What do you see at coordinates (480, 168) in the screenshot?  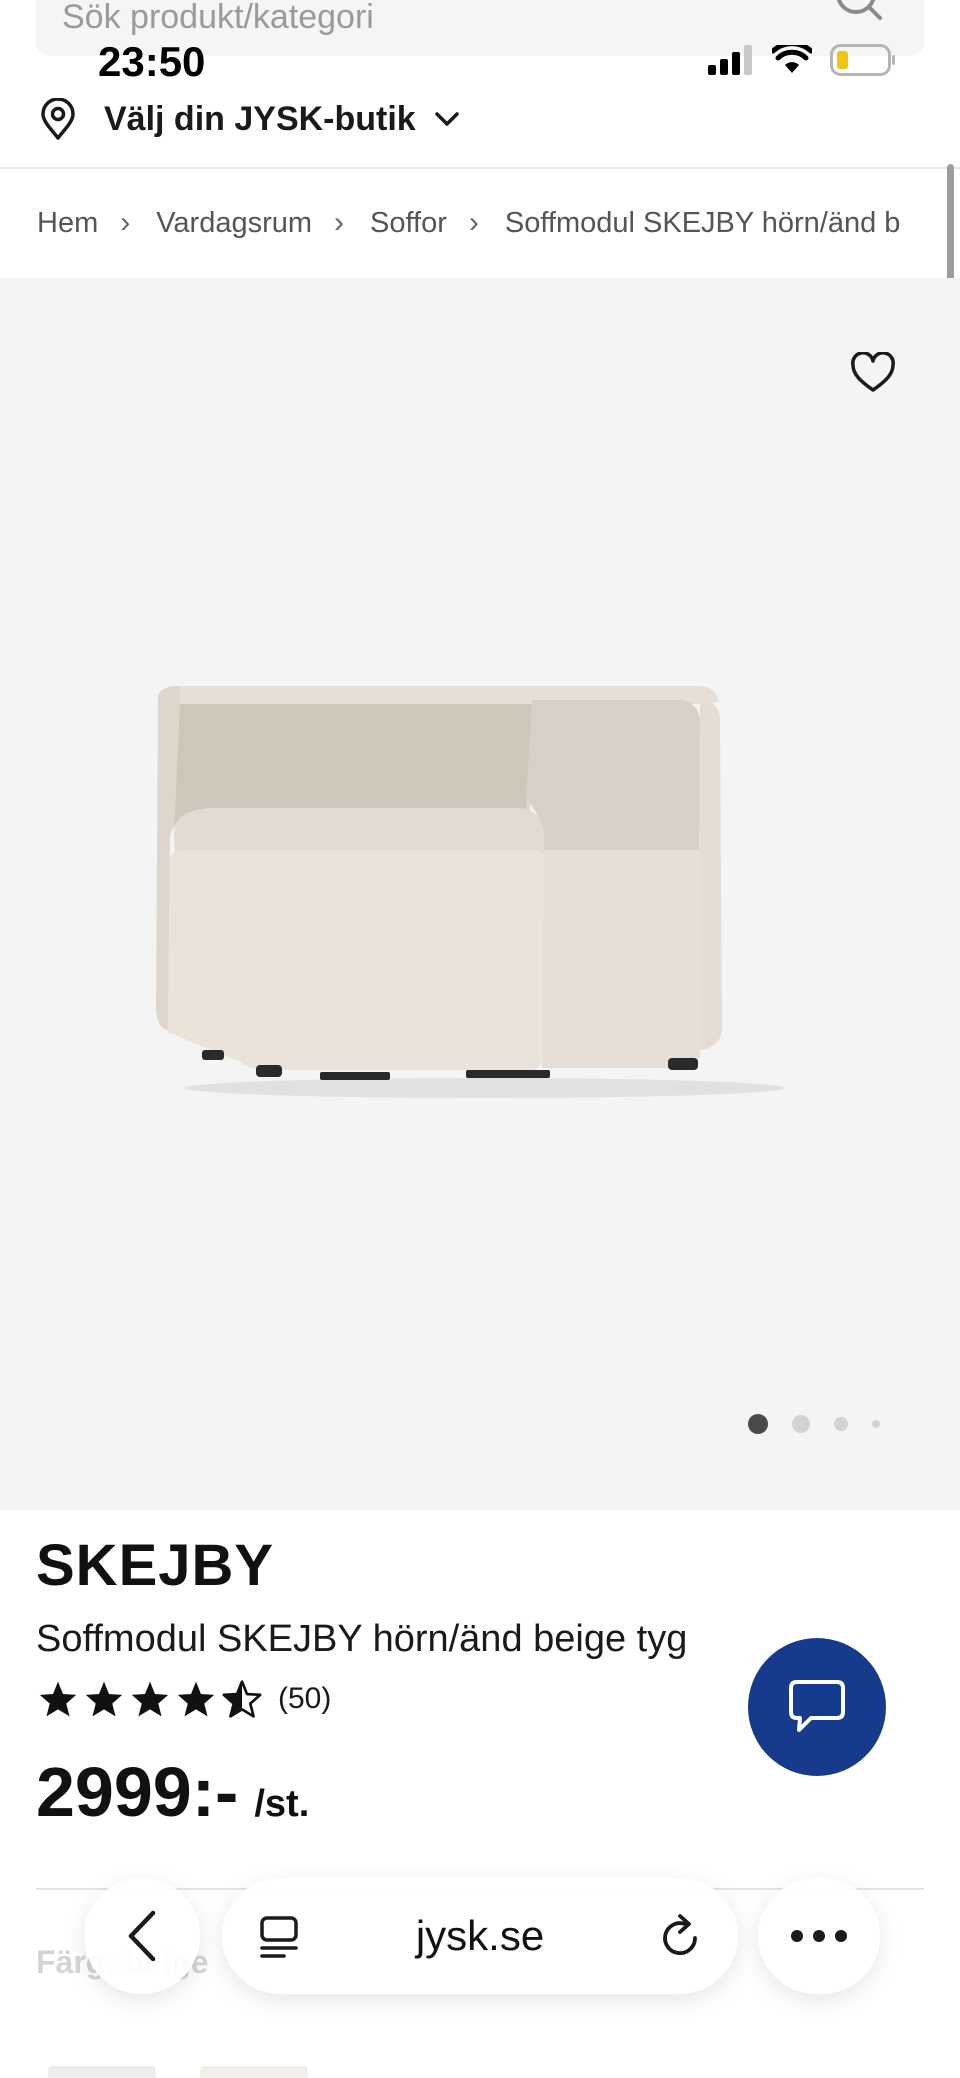 I see `header-divider` at bounding box center [480, 168].